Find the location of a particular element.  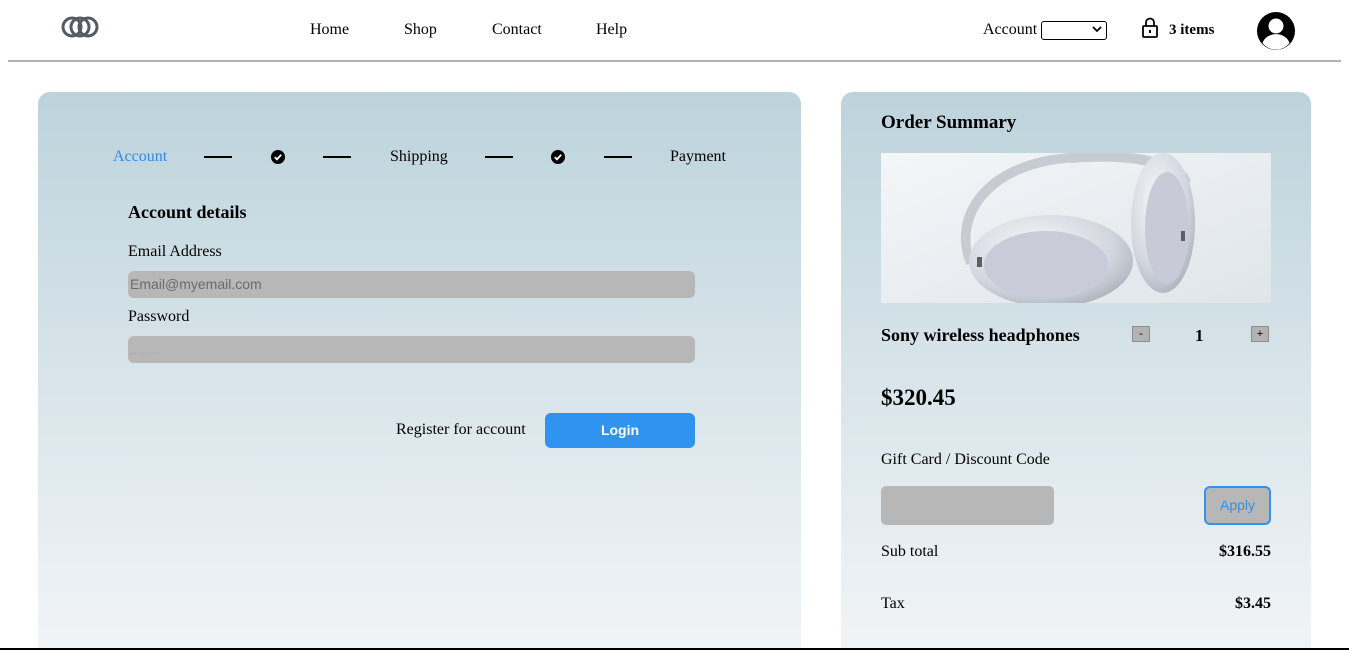

nav-help-link: Help is located at coordinates (611, 30).